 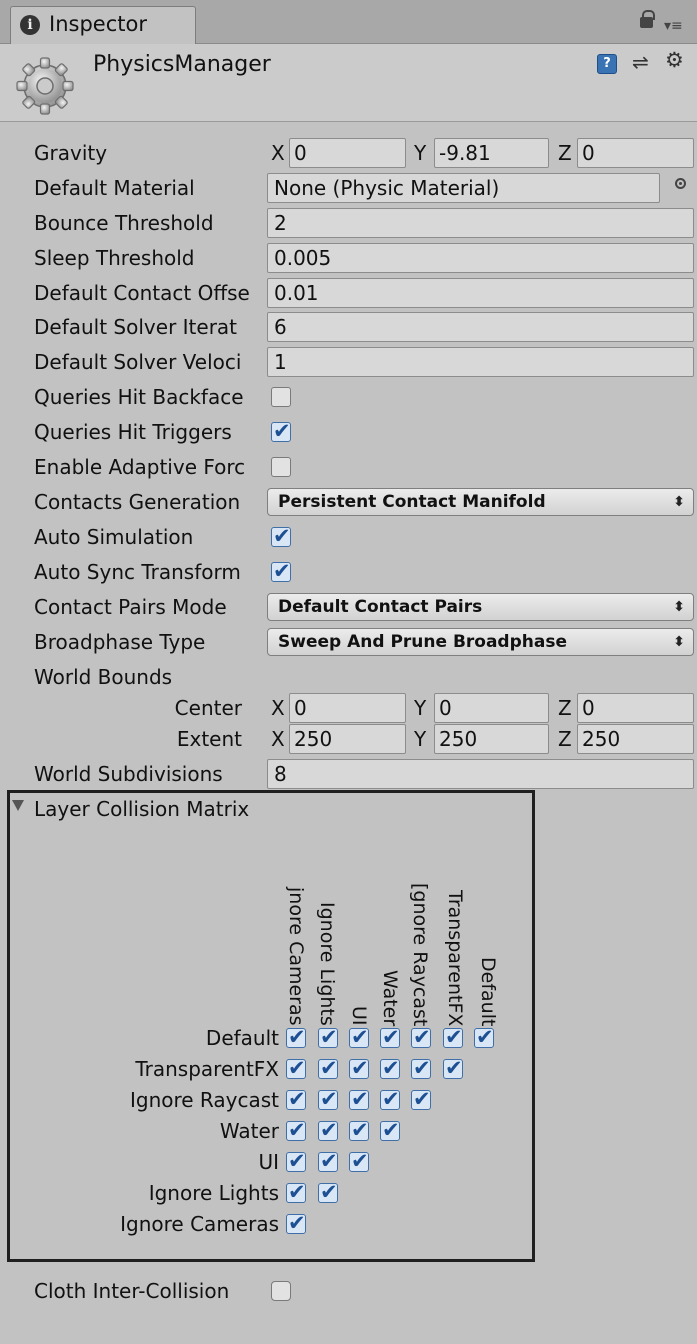 I want to click on cloth-inter-collision-checkbox, so click(x=281, y=1291).